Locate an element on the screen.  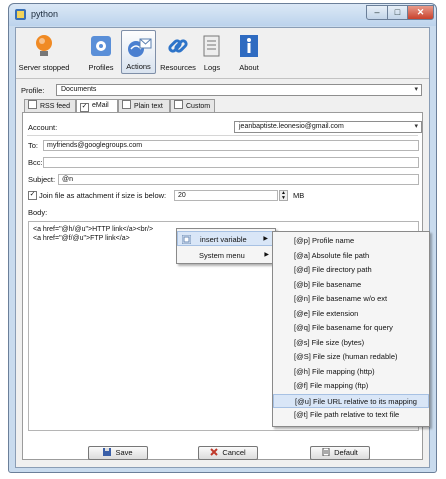
tab-label: Plain text is located at coordinates (148, 106).